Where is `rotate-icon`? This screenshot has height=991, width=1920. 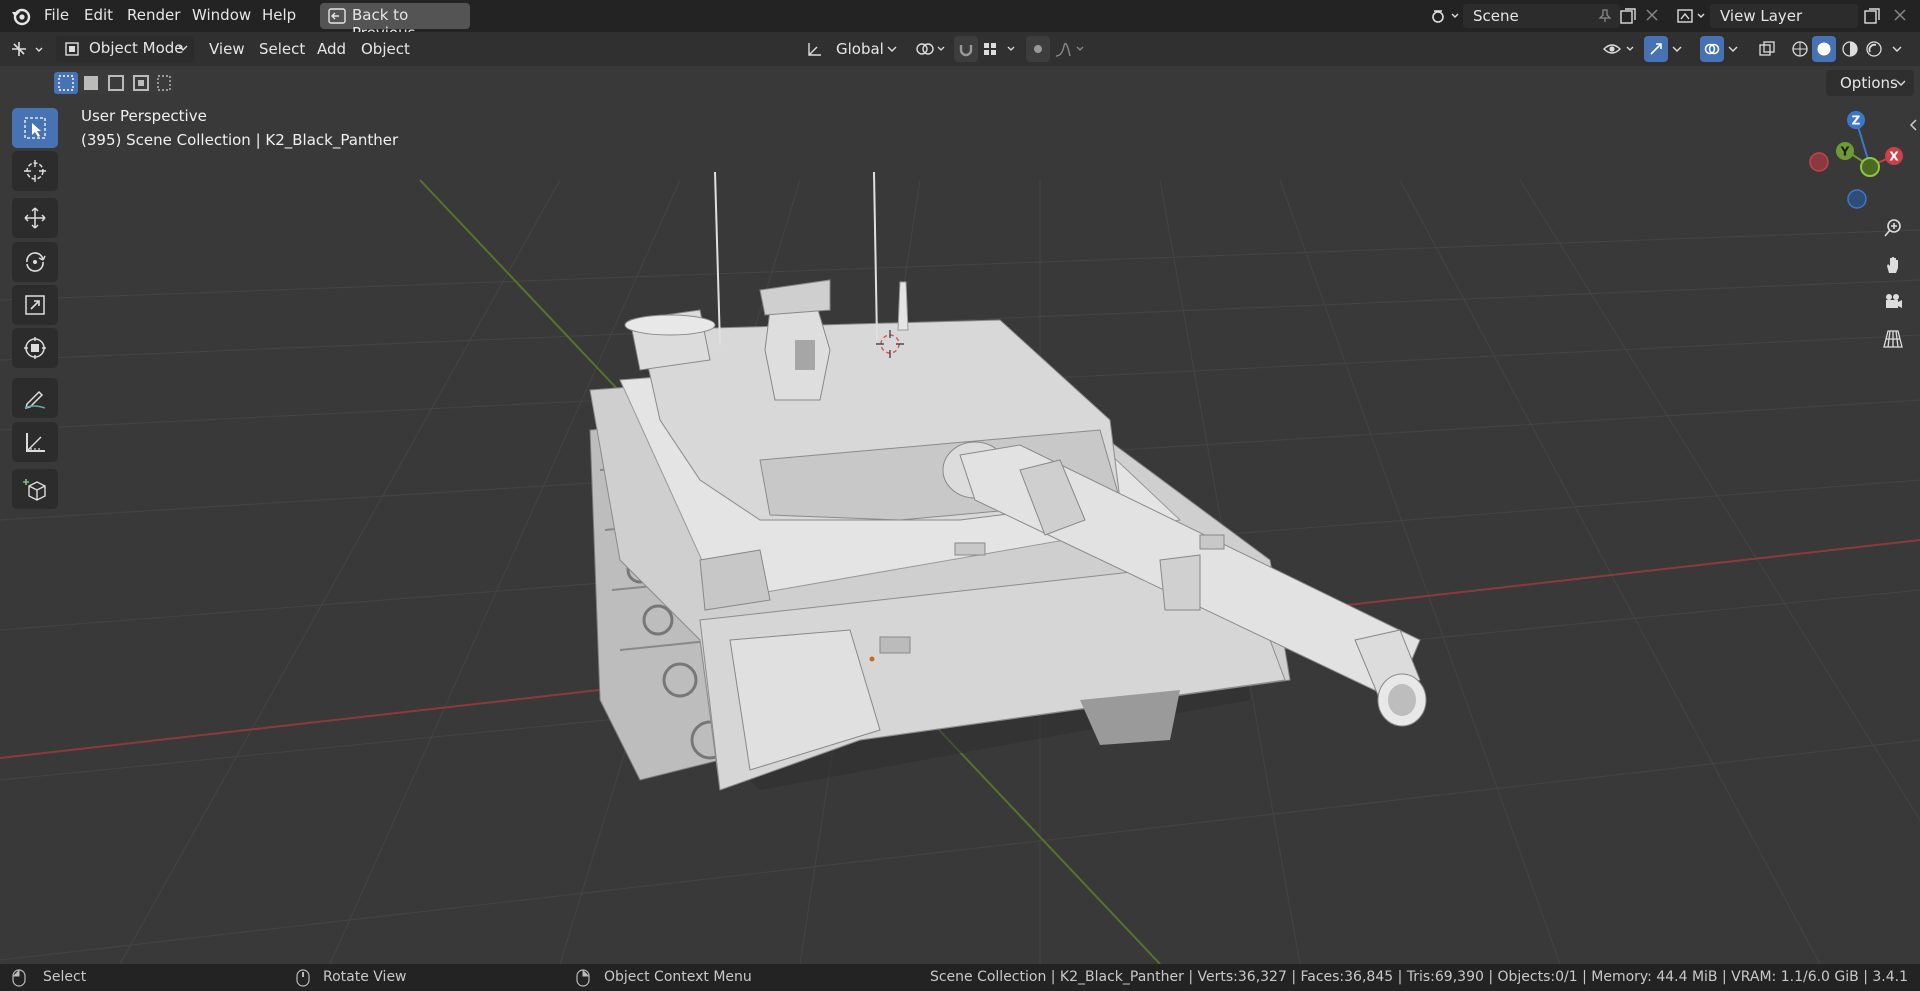 rotate-icon is located at coordinates (36, 262).